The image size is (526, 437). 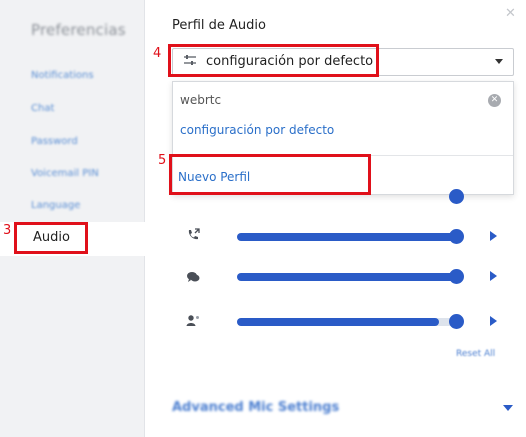 I want to click on annotation-4: 4, so click(x=157, y=53).